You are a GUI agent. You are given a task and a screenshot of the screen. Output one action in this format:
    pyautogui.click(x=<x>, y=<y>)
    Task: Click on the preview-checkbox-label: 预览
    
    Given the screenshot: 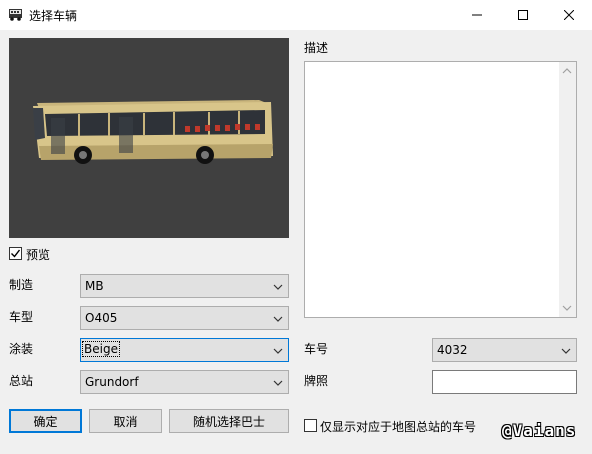 What is the action you would take?
    pyautogui.click(x=38, y=255)
    